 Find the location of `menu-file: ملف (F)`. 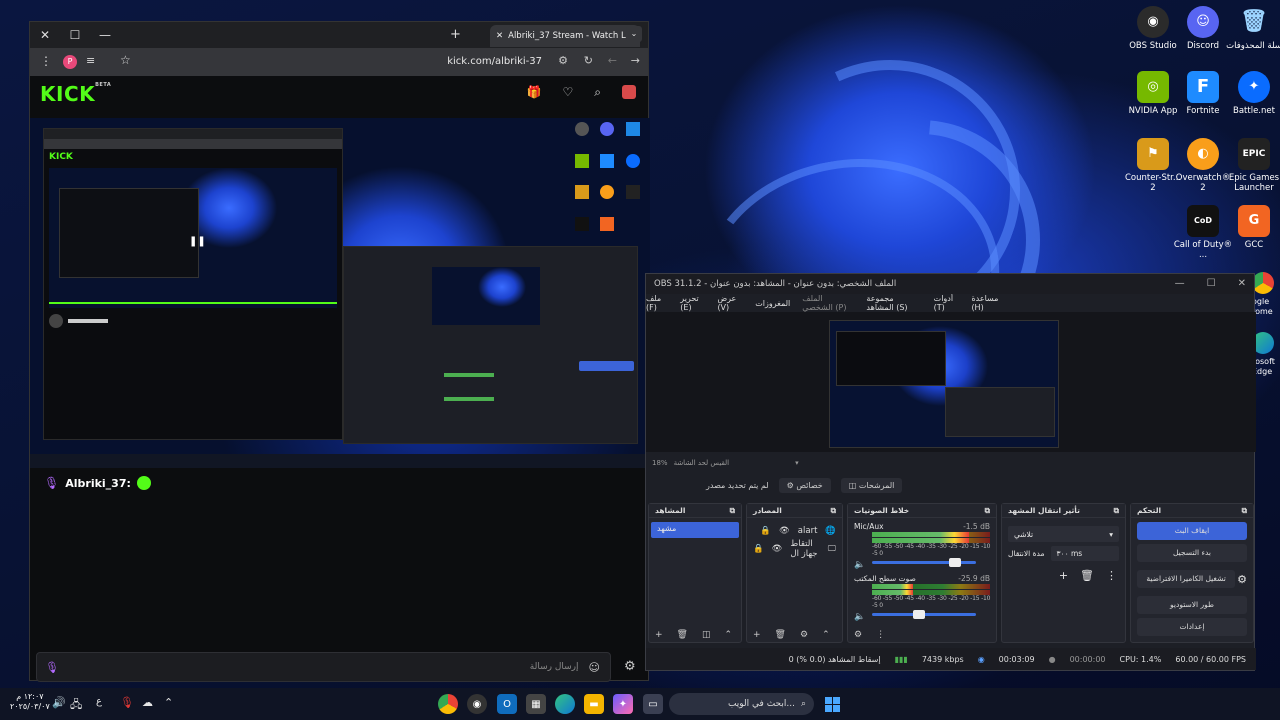

menu-file: ملف (F) is located at coordinates (657, 303).